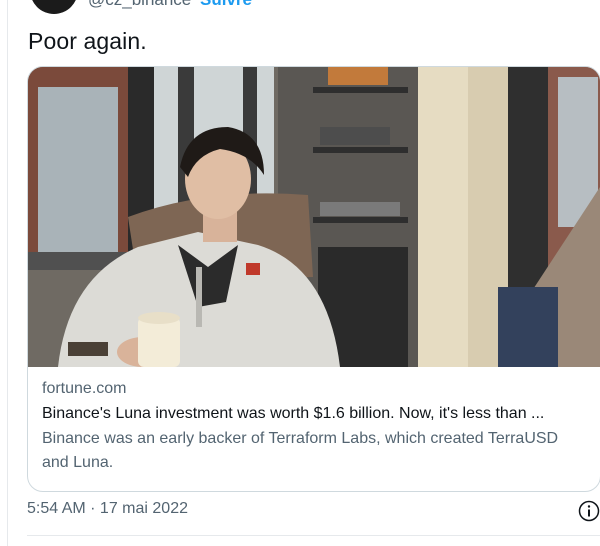  Describe the element at coordinates (84, 388) in the screenshot. I see `card-domain: fortune.com` at that location.